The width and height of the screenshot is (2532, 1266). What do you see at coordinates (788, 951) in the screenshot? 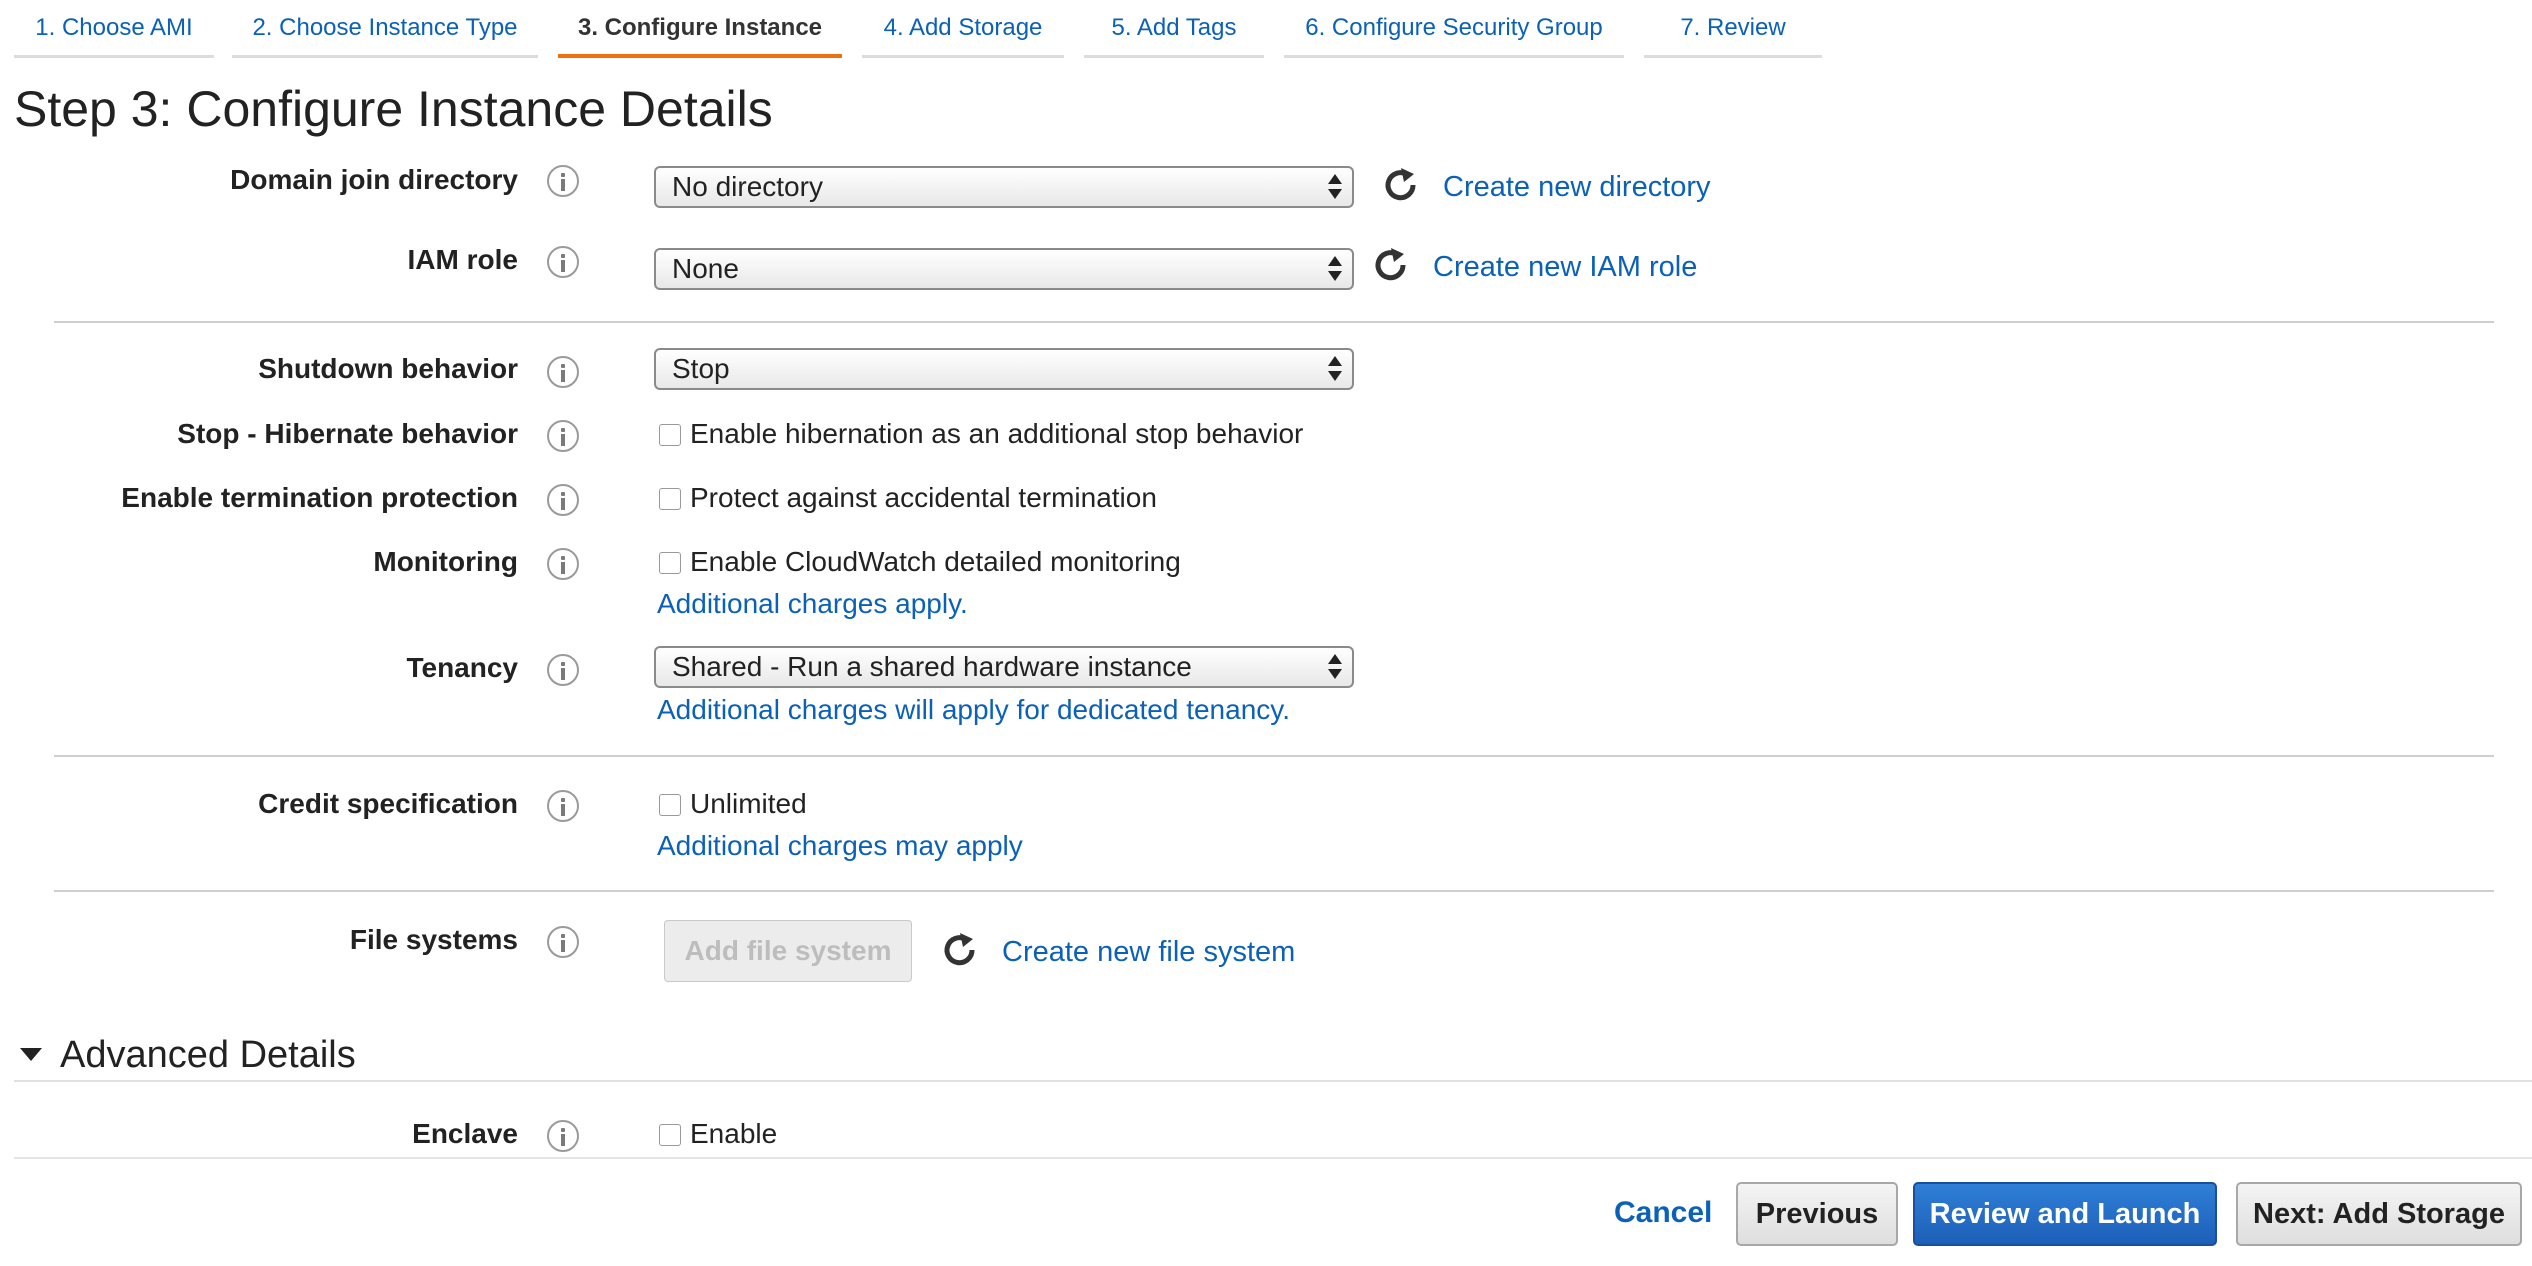
I see `add-file-system-button: Add file system` at bounding box center [788, 951].